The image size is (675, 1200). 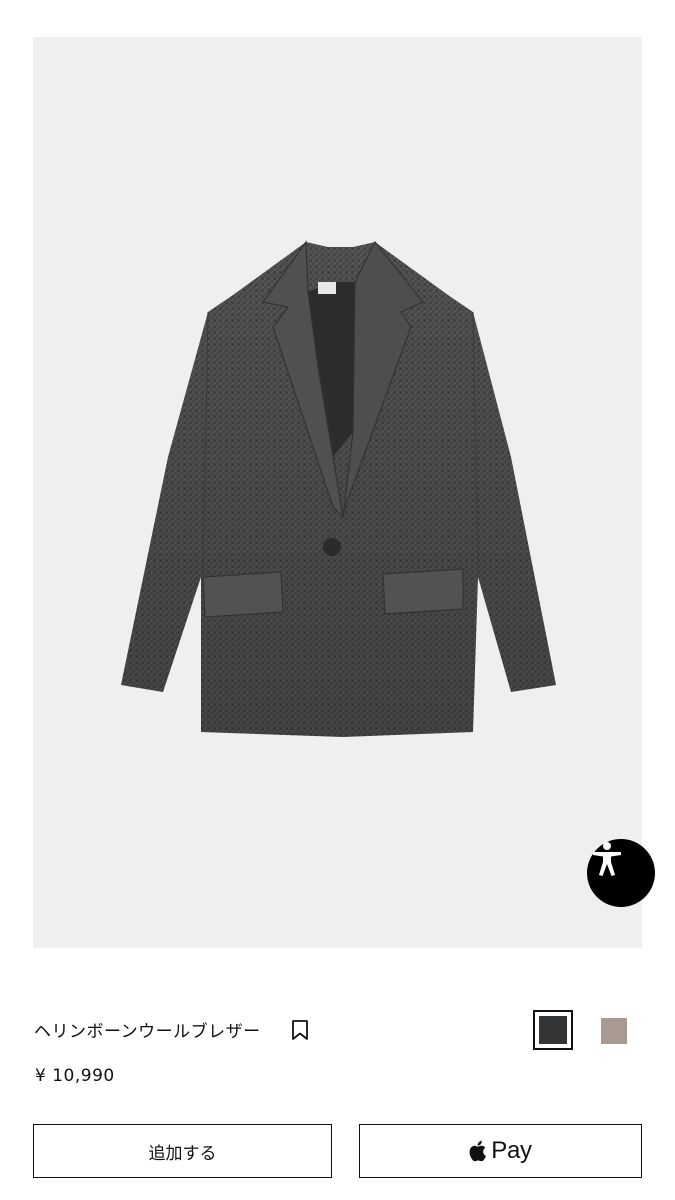 What do you see at coordinates (147, 1032) in the screenshot?
I see `product-name: ヘリンボーンウールブレザー` at bounding box center [147, 1032].